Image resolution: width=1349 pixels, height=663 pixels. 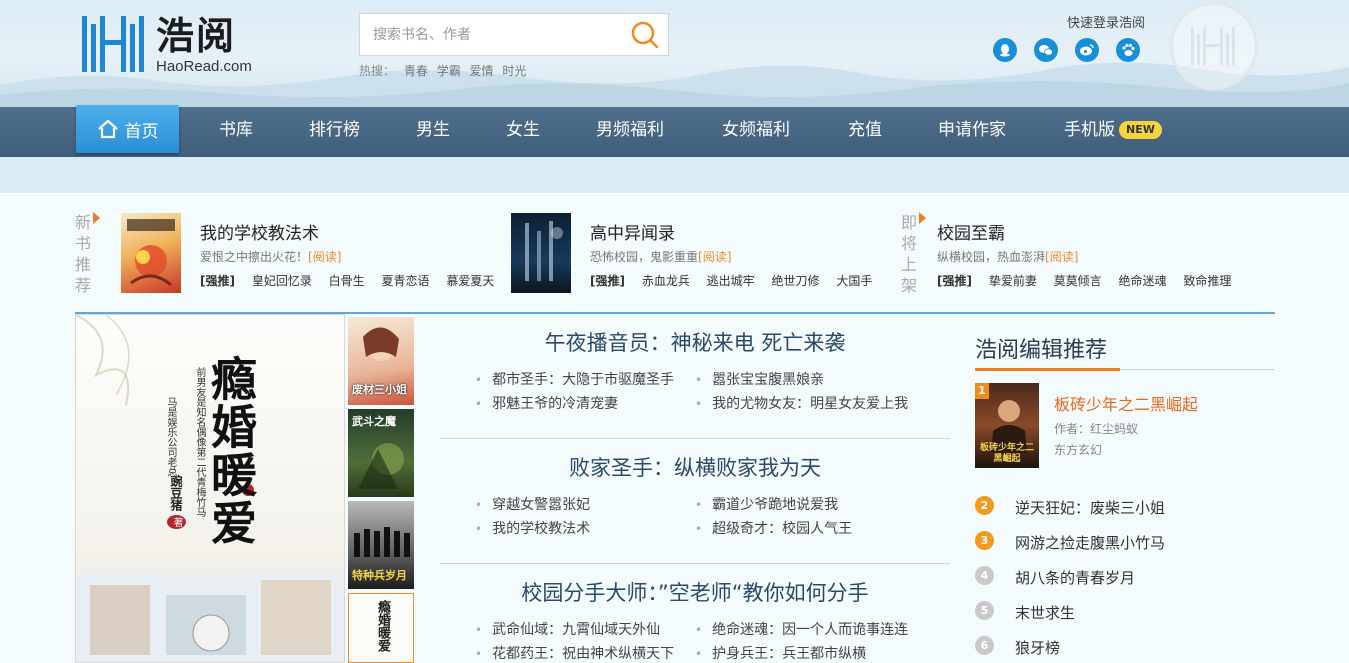 What do you see at coordinates (801, 403) in the screenshot?
I see `topic-link: 我的尤物女友：明星女友爱上我` at bounding box center [801, 403].